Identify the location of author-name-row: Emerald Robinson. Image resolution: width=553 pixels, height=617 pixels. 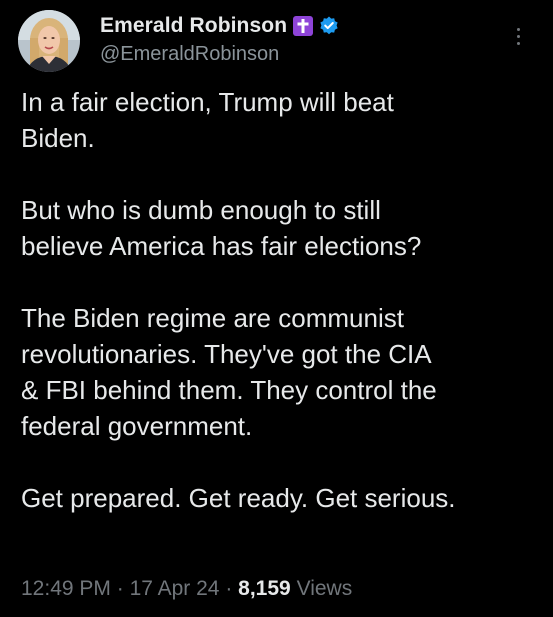
(220, 26).